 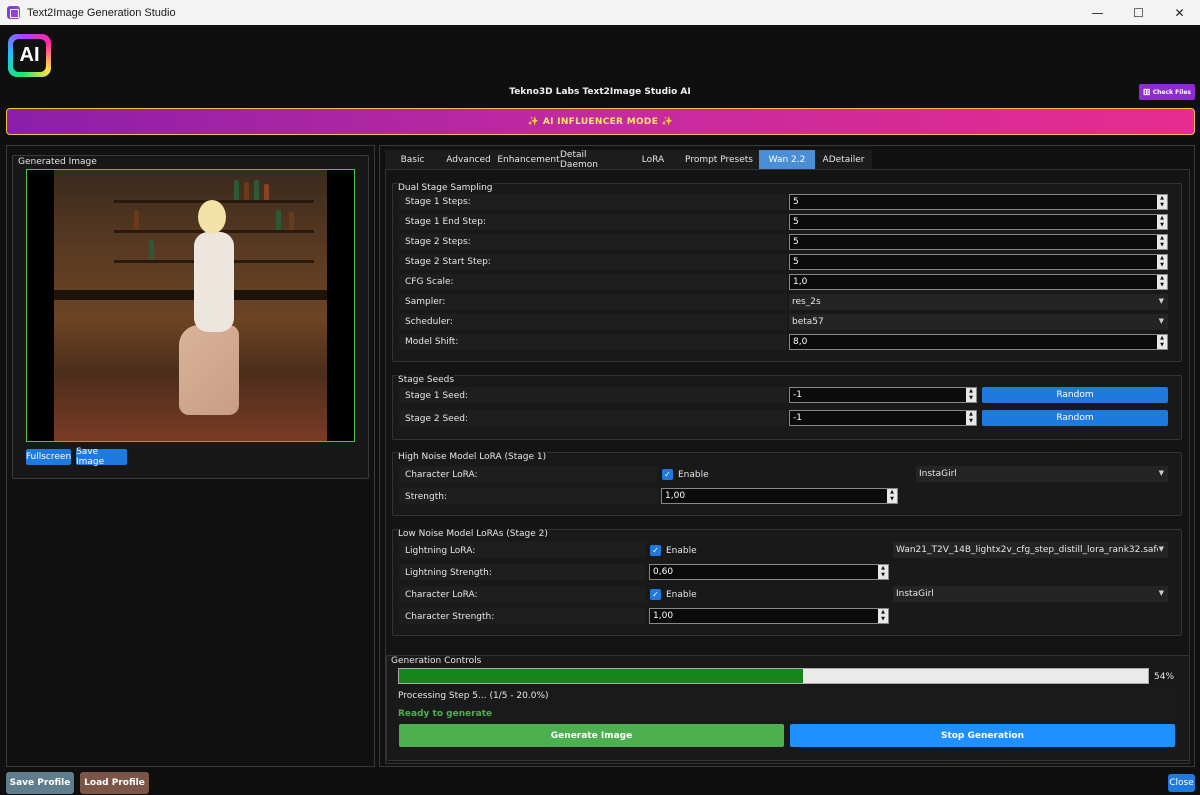 What do you see at coordinates (796, 242) in the screenshot?
I see `stage2-steps-value: 5` at bounding box center [796, 242].